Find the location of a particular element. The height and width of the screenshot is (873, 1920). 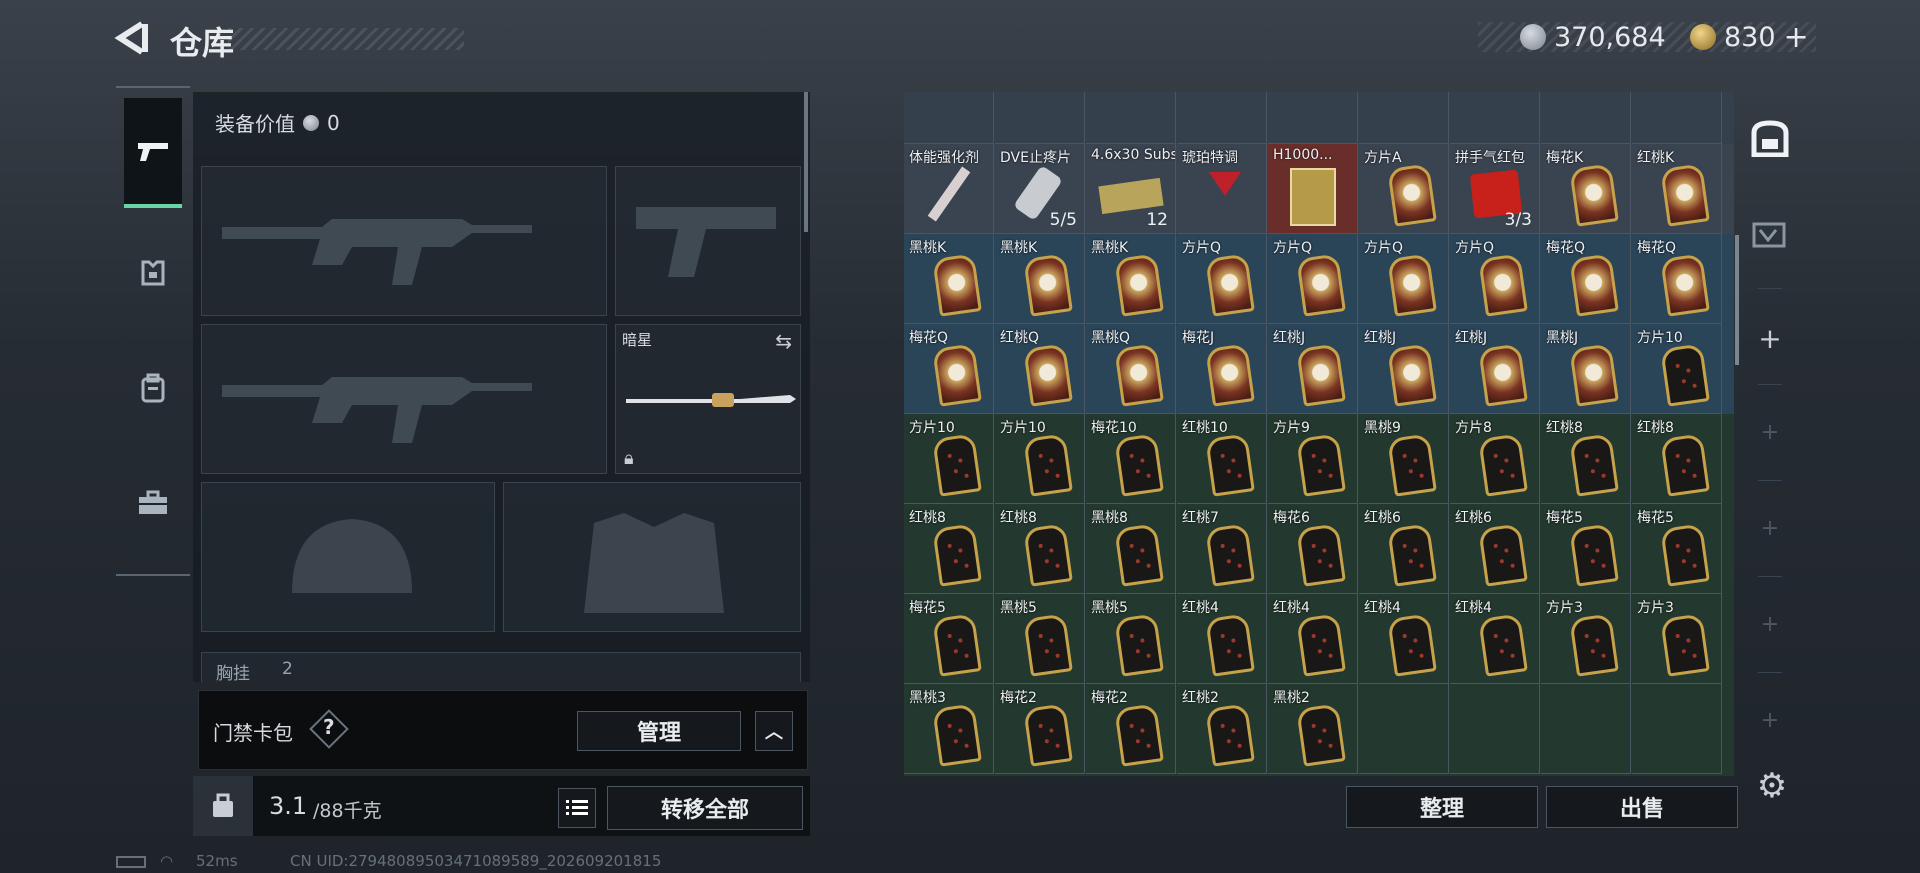

inventory-item: 4.6x30 Subsonic 12 is located at coordinates (1131, 189).